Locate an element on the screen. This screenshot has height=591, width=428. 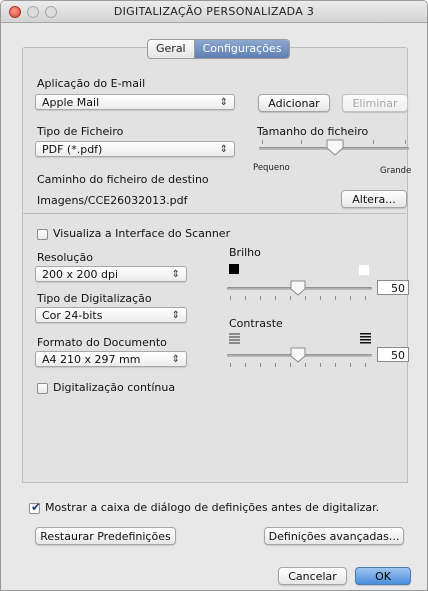
restore-defaults-button: Restaurar Predefinições is located at coordinates (105, 536).